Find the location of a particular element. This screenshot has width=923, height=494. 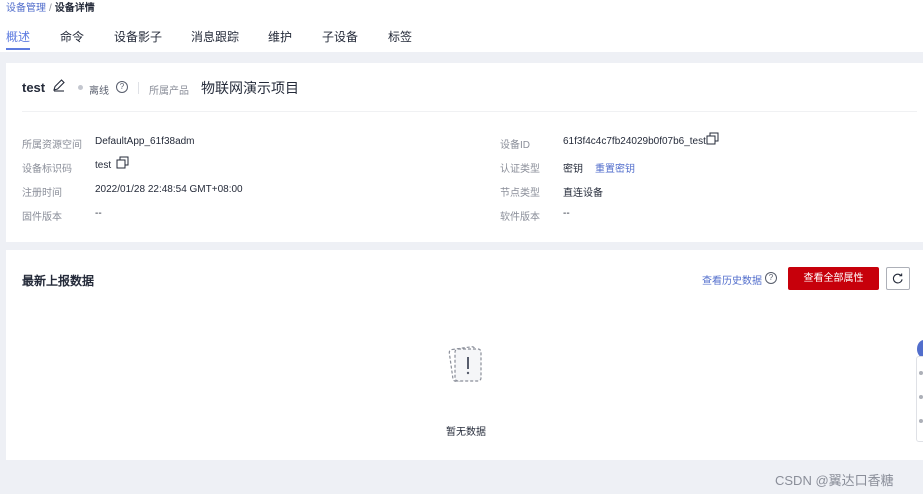

firmware-value: -- is located at coordinates (98, 213).